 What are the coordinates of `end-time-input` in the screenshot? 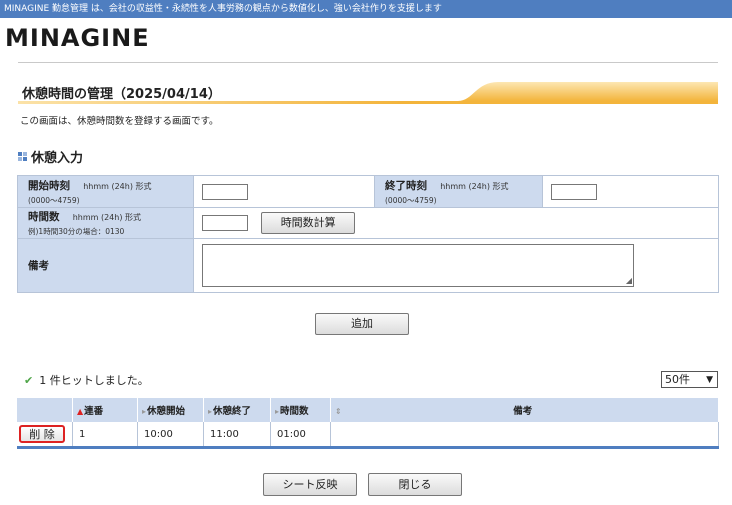 It's located at (574, 191).